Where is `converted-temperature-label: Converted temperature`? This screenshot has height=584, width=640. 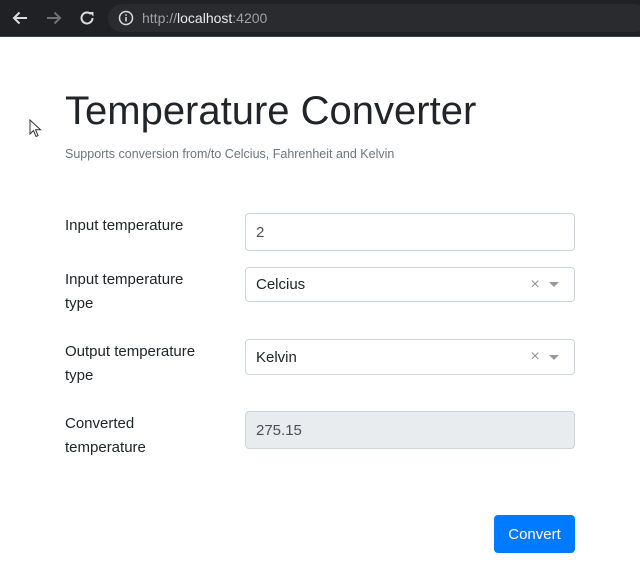
converted-temperature-label: Converted temperature is located at coordinates (145, 436).